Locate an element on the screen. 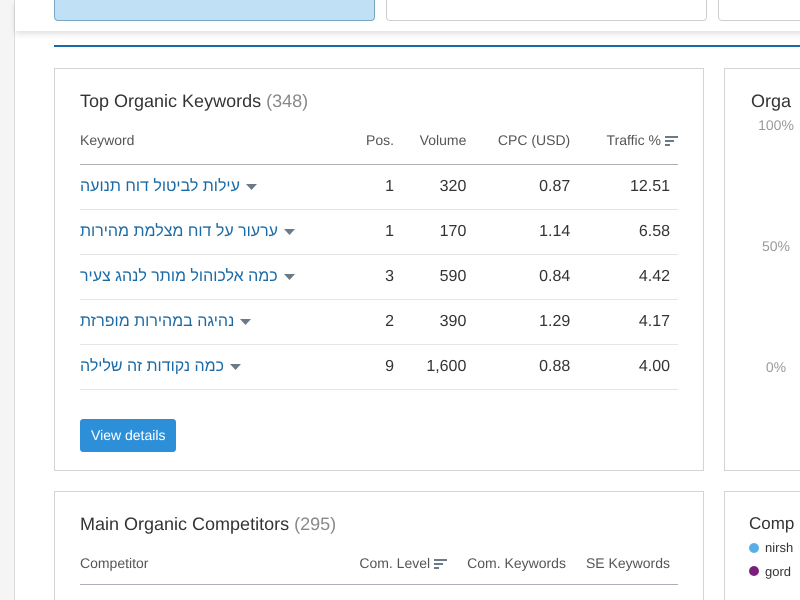  table-cell: 1,600 is located at coordinates (446, 366).